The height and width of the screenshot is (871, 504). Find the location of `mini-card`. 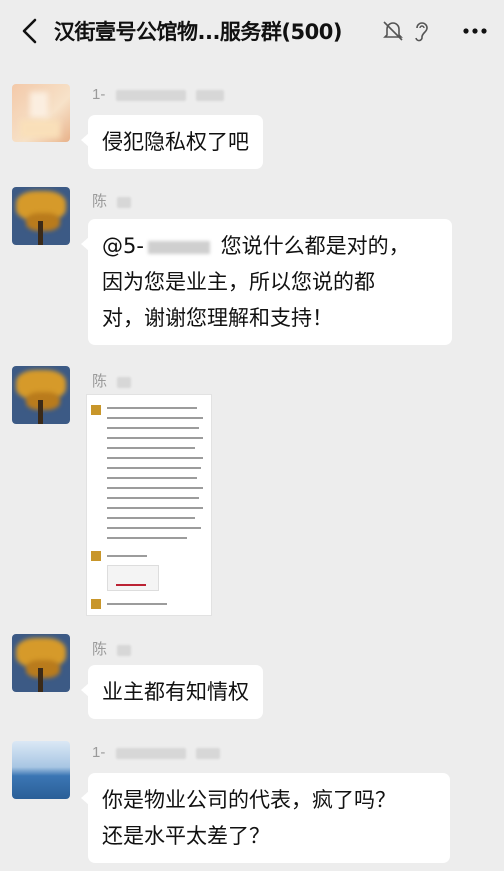

mini-card is located at coordinates (133, 578).